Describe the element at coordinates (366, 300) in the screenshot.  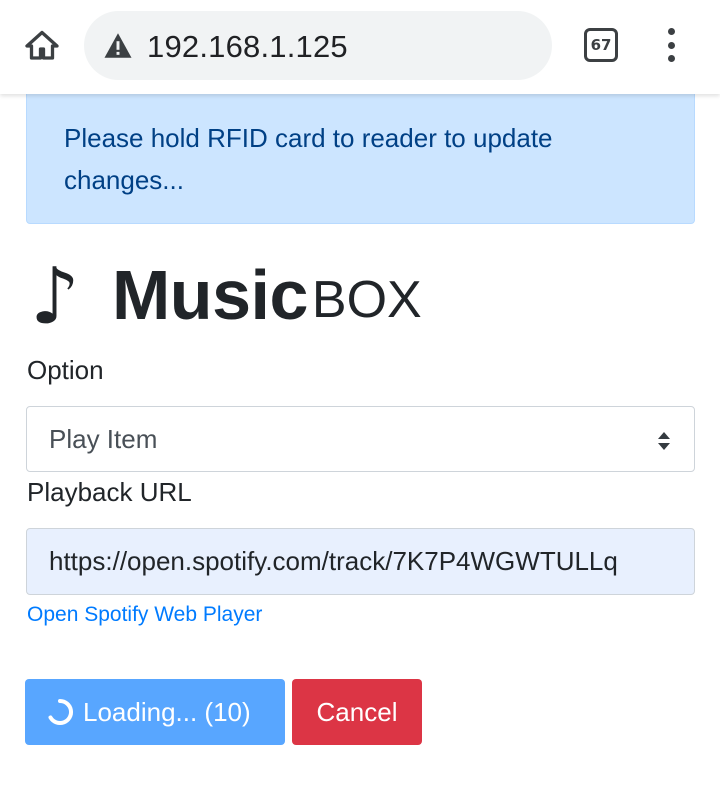
I see `brand-name-light: BOX` at that location.